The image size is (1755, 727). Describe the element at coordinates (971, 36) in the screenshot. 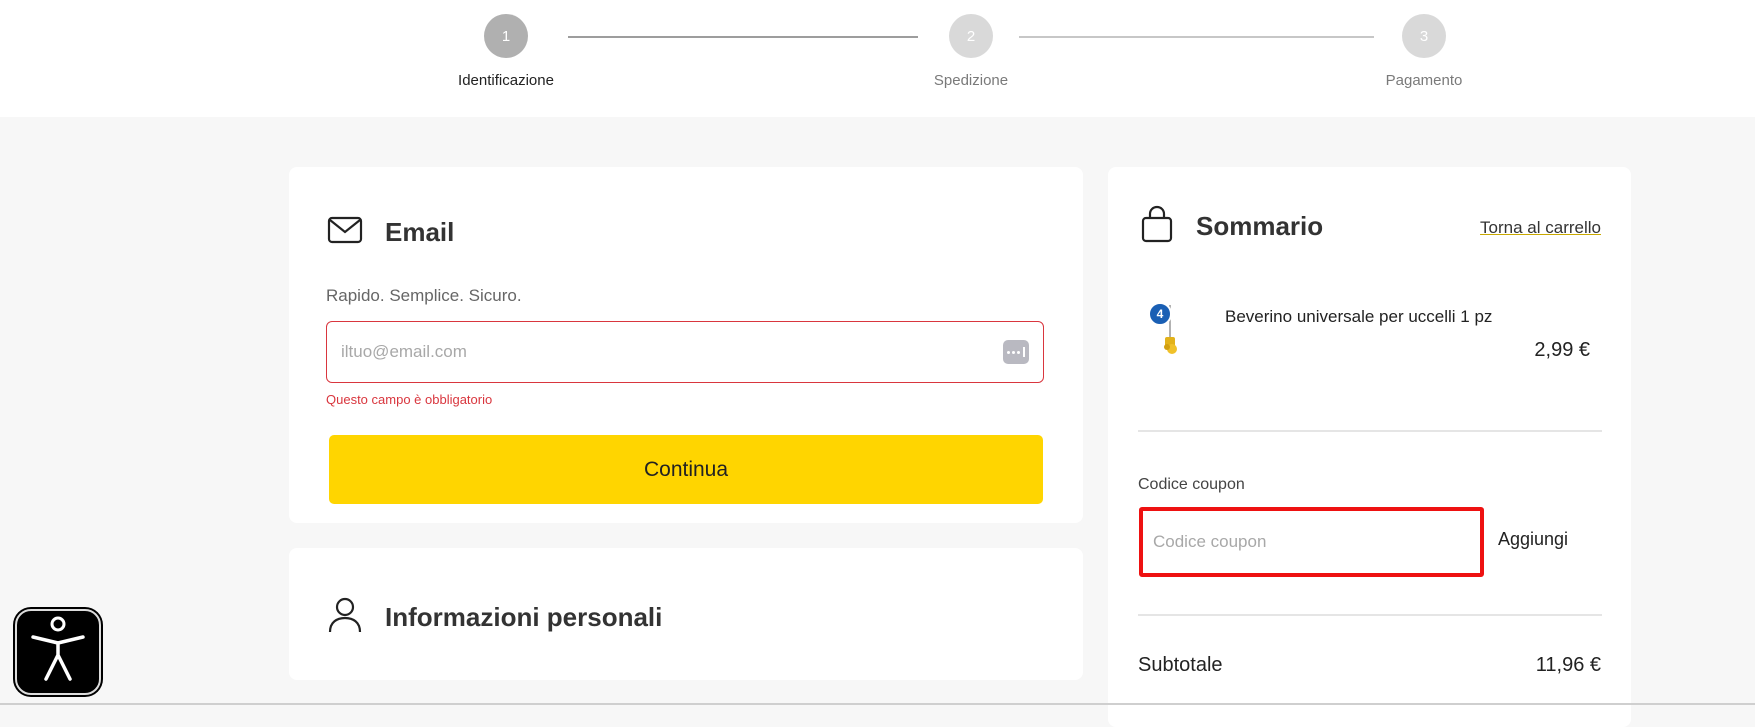

I see `step-number: 2` at that location.